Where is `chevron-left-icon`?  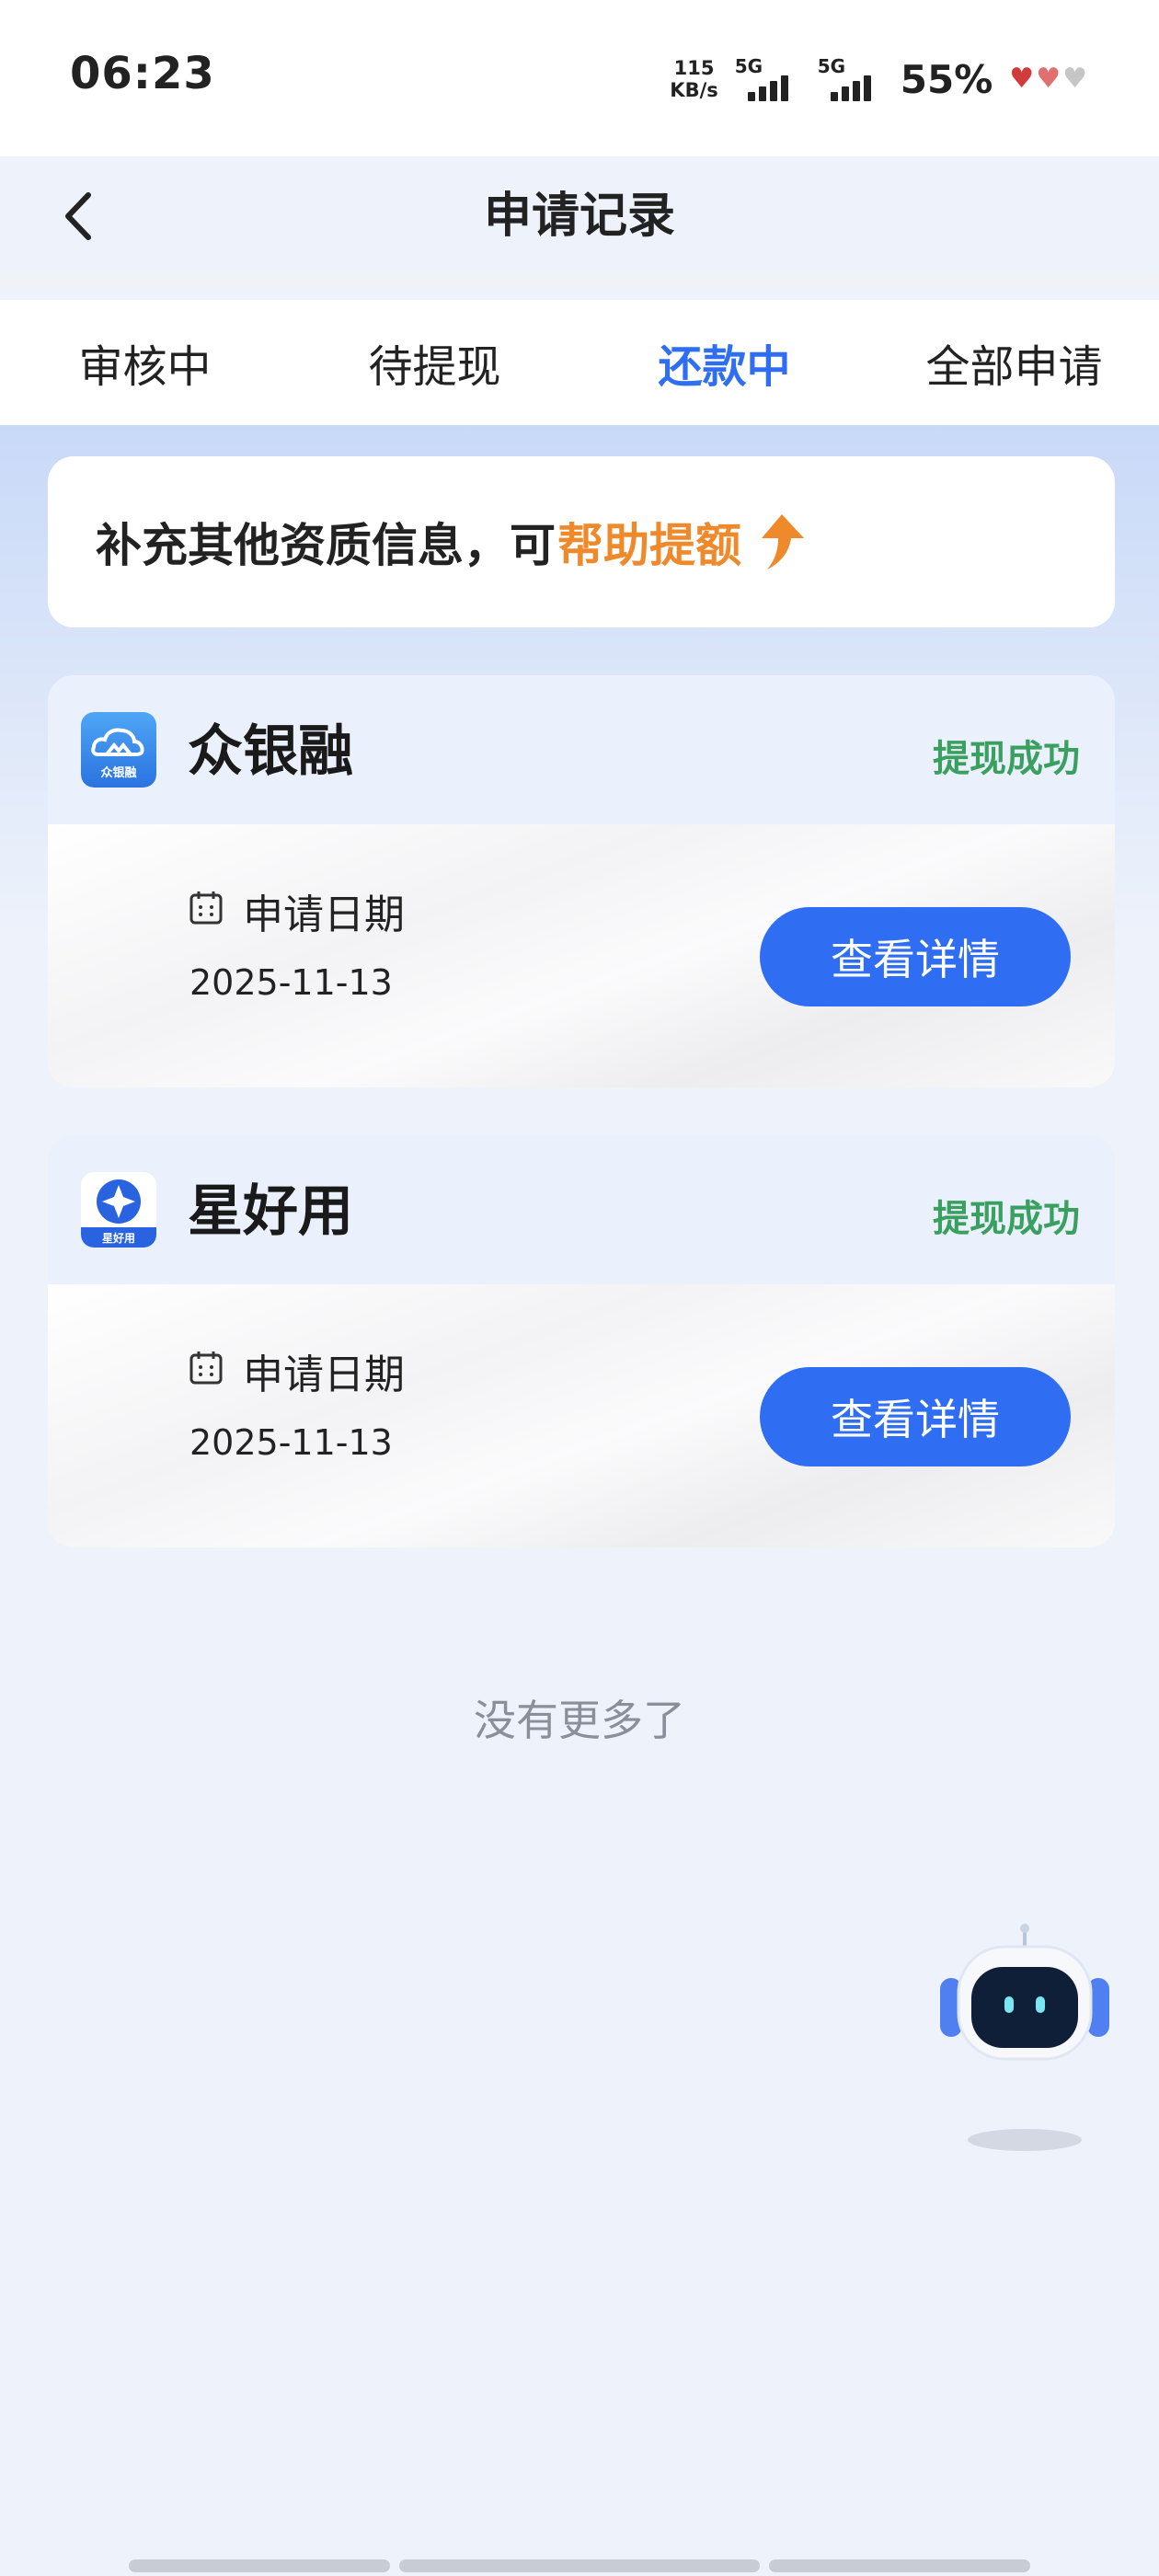
chevron-left-icon is located at coordinates (80, 216).